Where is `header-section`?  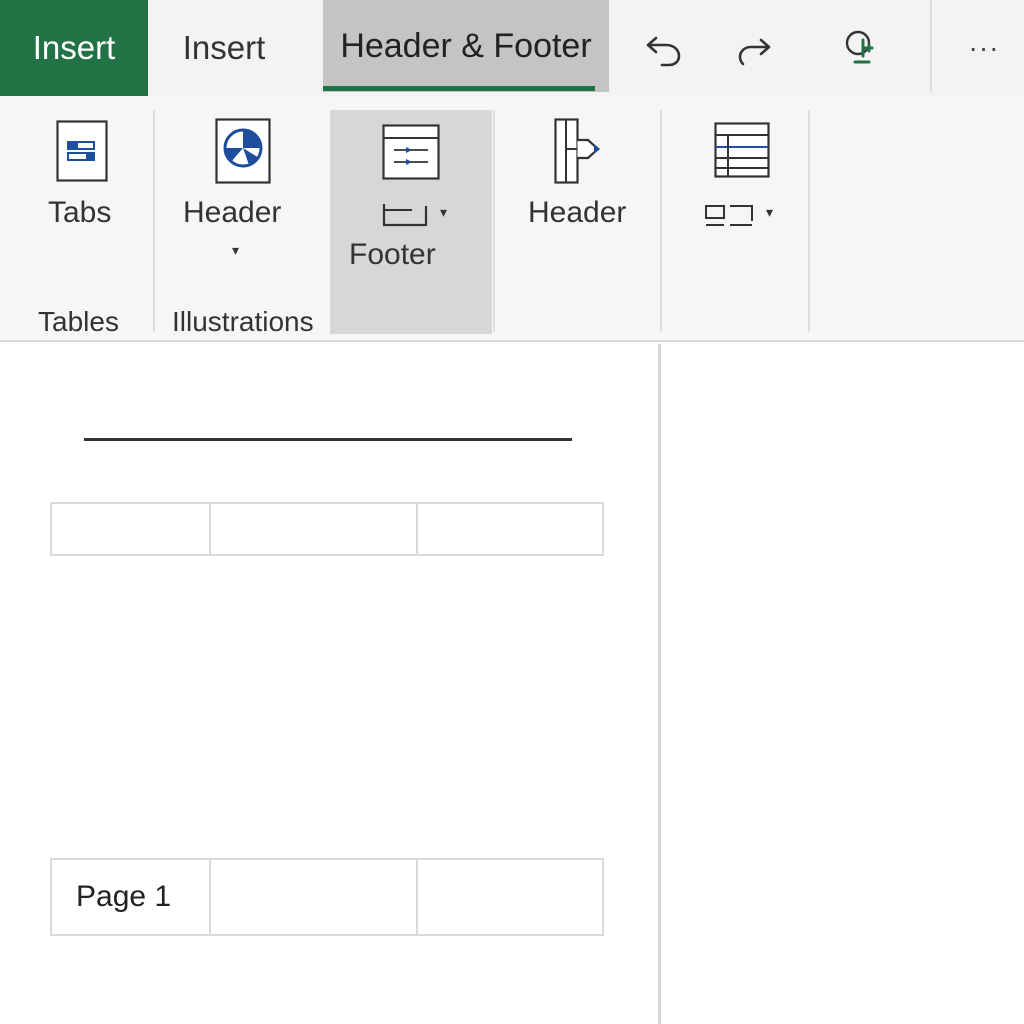 header-section is located at coordinates (327, 529).